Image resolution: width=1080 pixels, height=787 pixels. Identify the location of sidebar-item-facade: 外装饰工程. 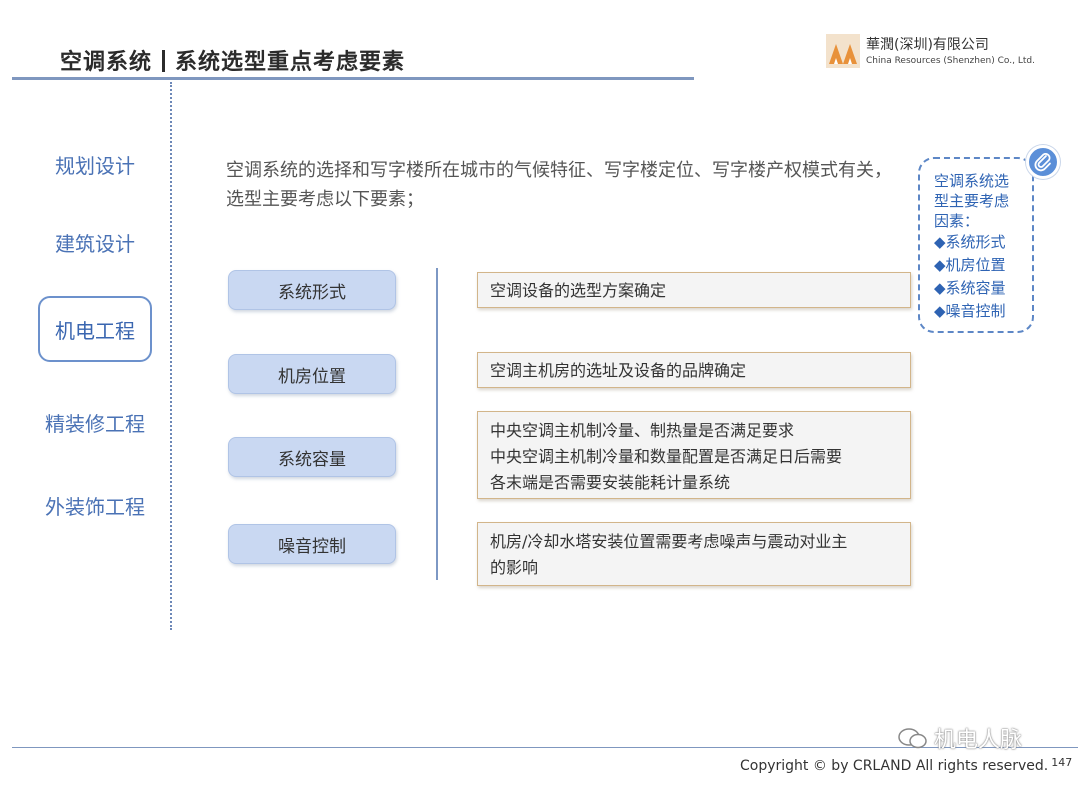
(95, 505).